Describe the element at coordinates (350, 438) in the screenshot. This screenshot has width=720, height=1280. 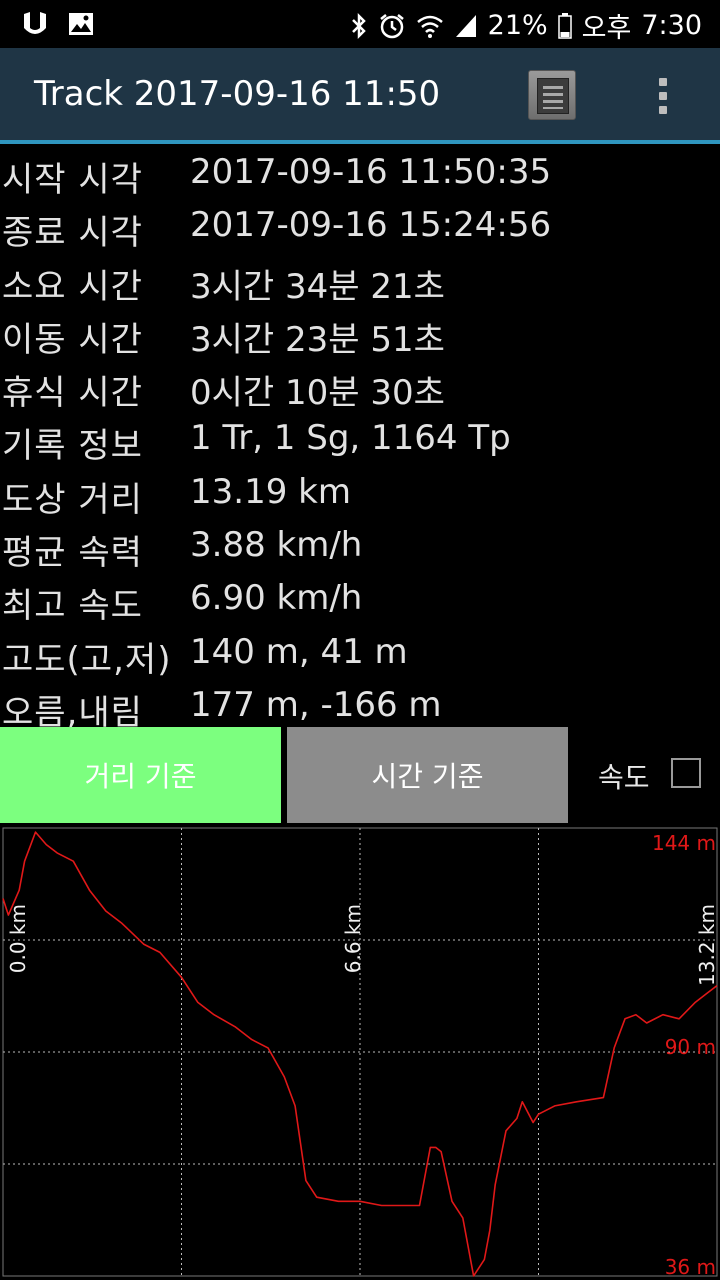
I see `info-value: 1 Tr, 1 Sg, 1164 Tp` at that location.